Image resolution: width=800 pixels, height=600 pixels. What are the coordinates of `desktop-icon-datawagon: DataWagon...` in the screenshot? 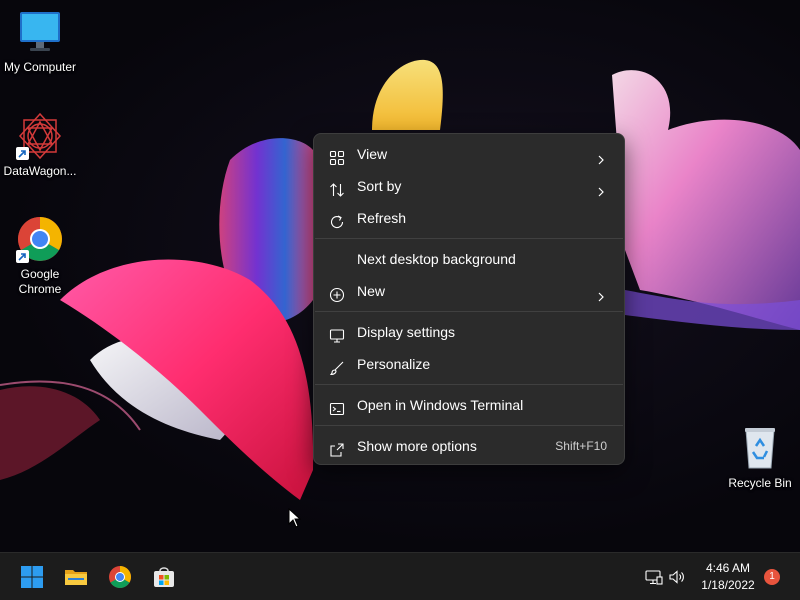 It's located at (41, 145).